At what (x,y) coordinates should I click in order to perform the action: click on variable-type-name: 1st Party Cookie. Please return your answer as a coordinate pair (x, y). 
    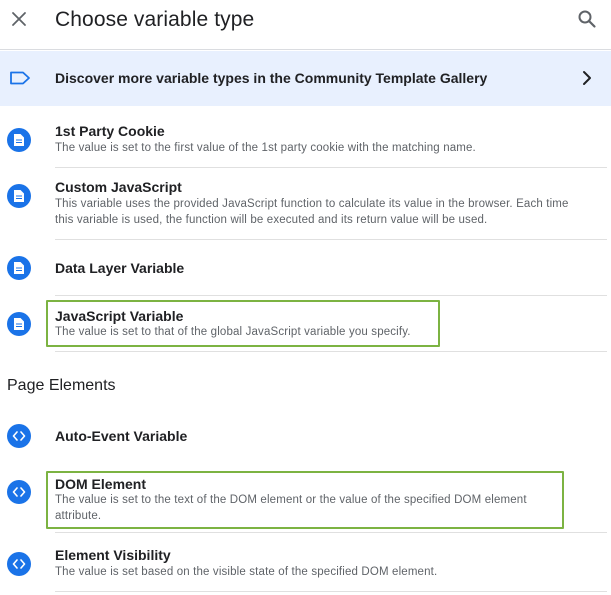
    Looking at the image, I should click on (110, 131).